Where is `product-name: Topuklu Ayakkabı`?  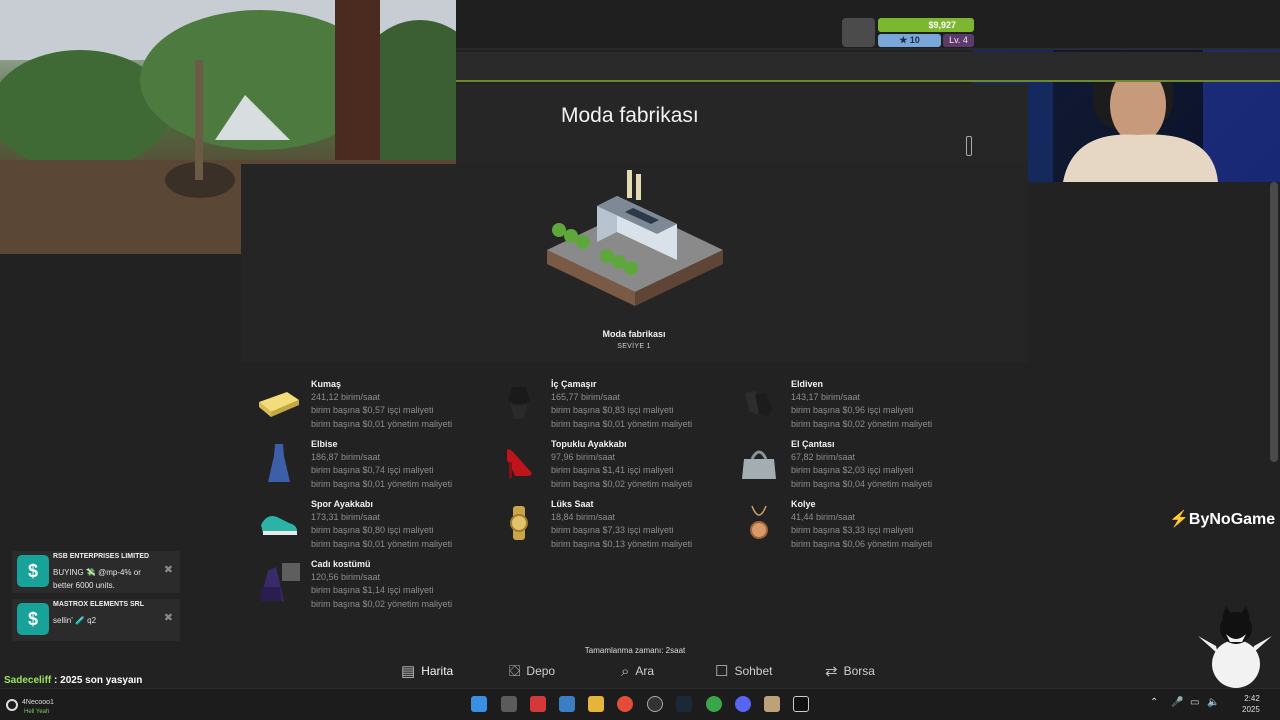 product-name: Topuklu Ayakkabı is located at coordinates (589, 444).